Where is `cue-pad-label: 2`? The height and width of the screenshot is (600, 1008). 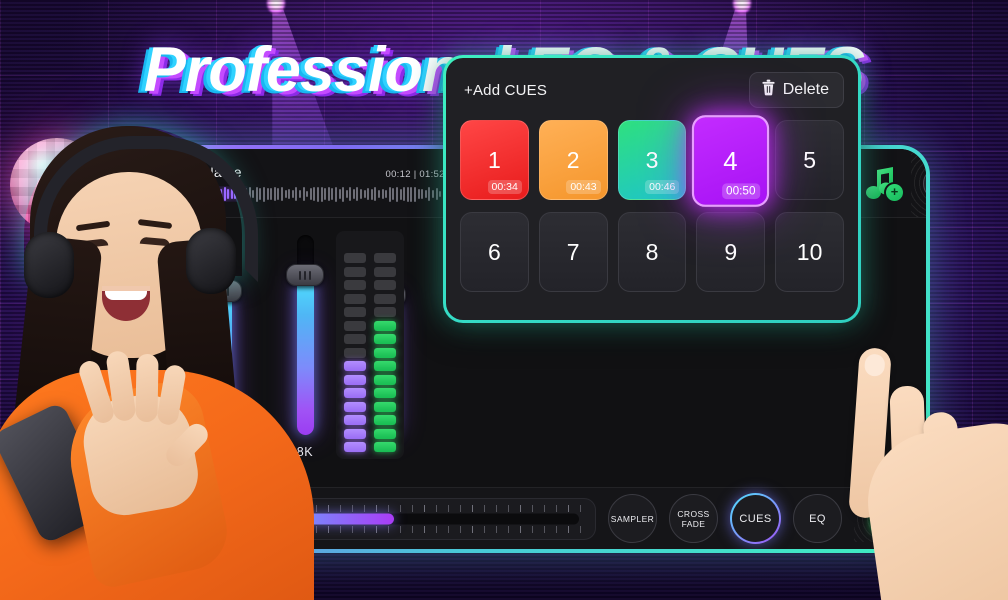 cue-pad-label: 2 is located at coordinates (573, 159).